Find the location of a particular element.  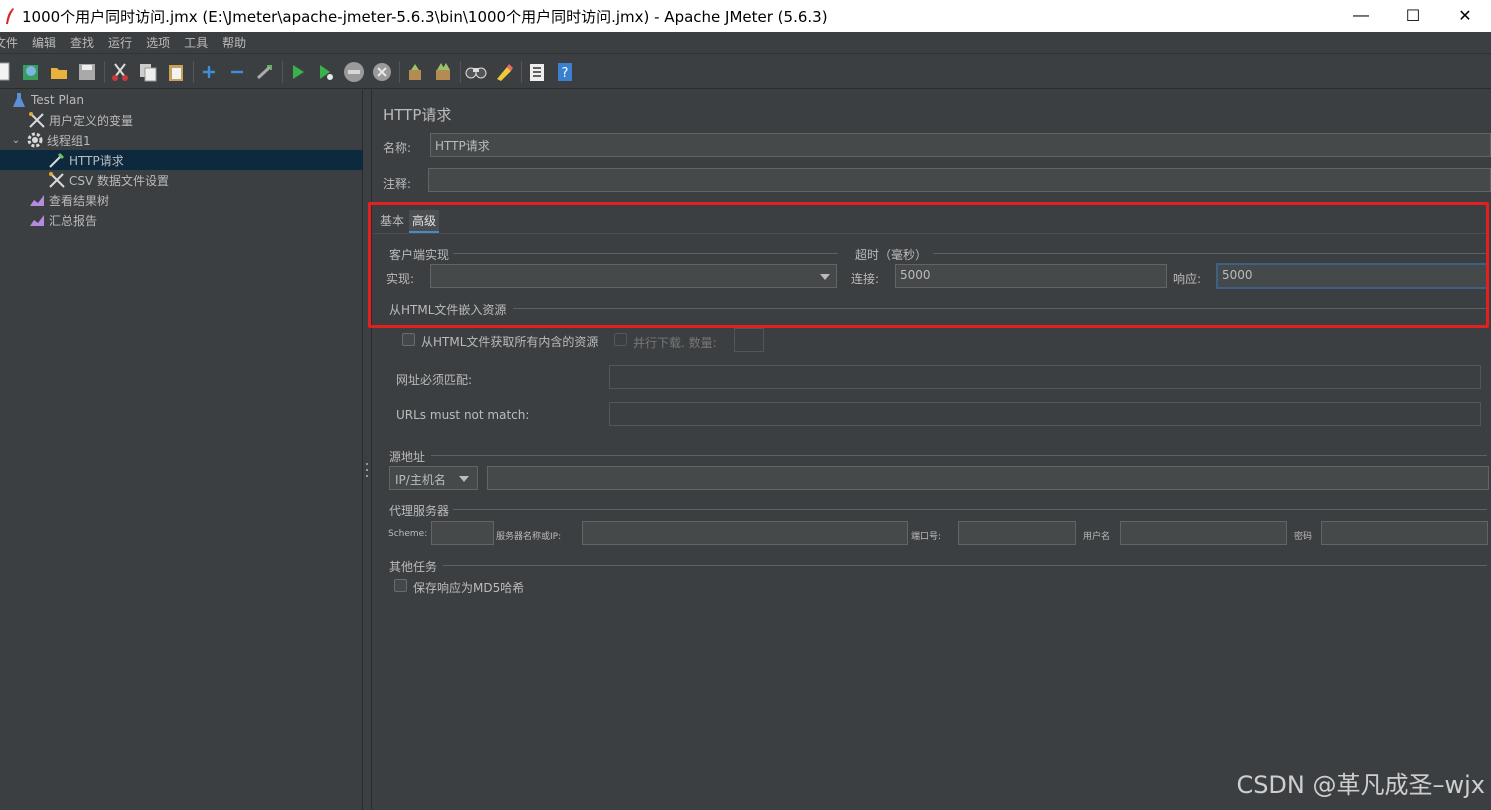

gear-icon is located at coordinates (35, 140).